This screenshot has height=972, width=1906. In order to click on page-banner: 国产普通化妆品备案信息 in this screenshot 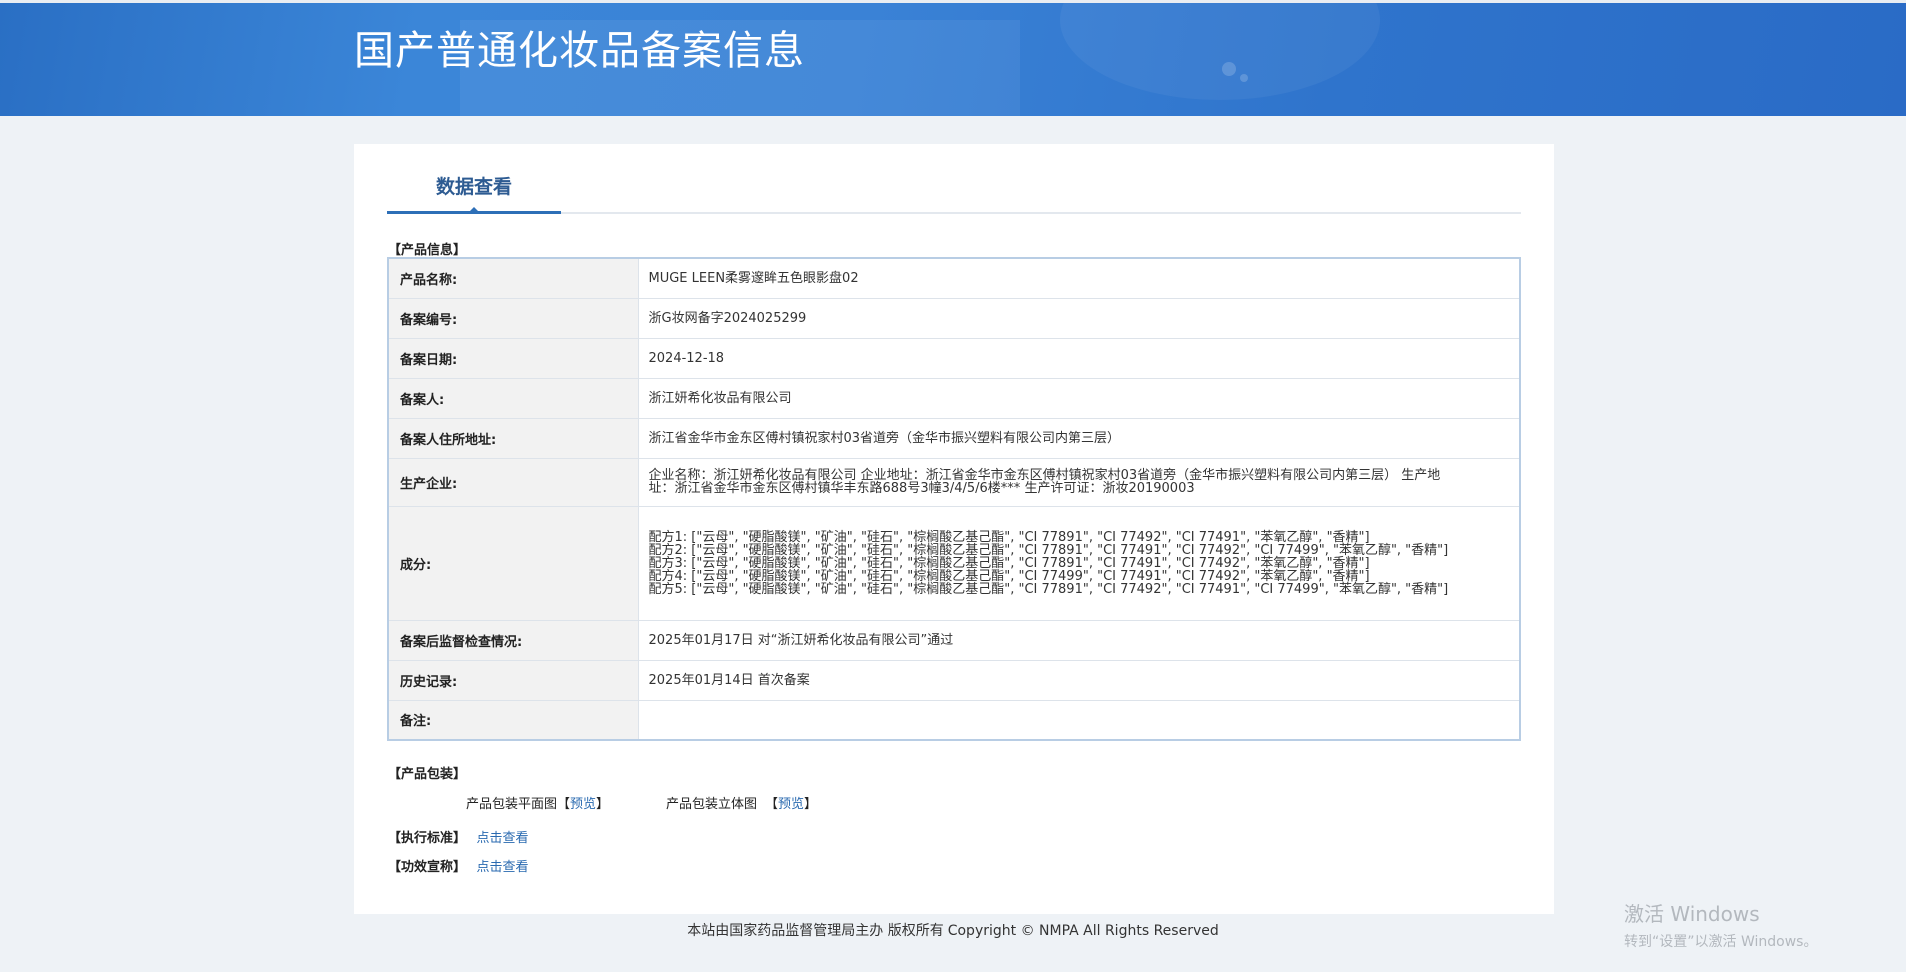, I will do `click(953, 58)`.